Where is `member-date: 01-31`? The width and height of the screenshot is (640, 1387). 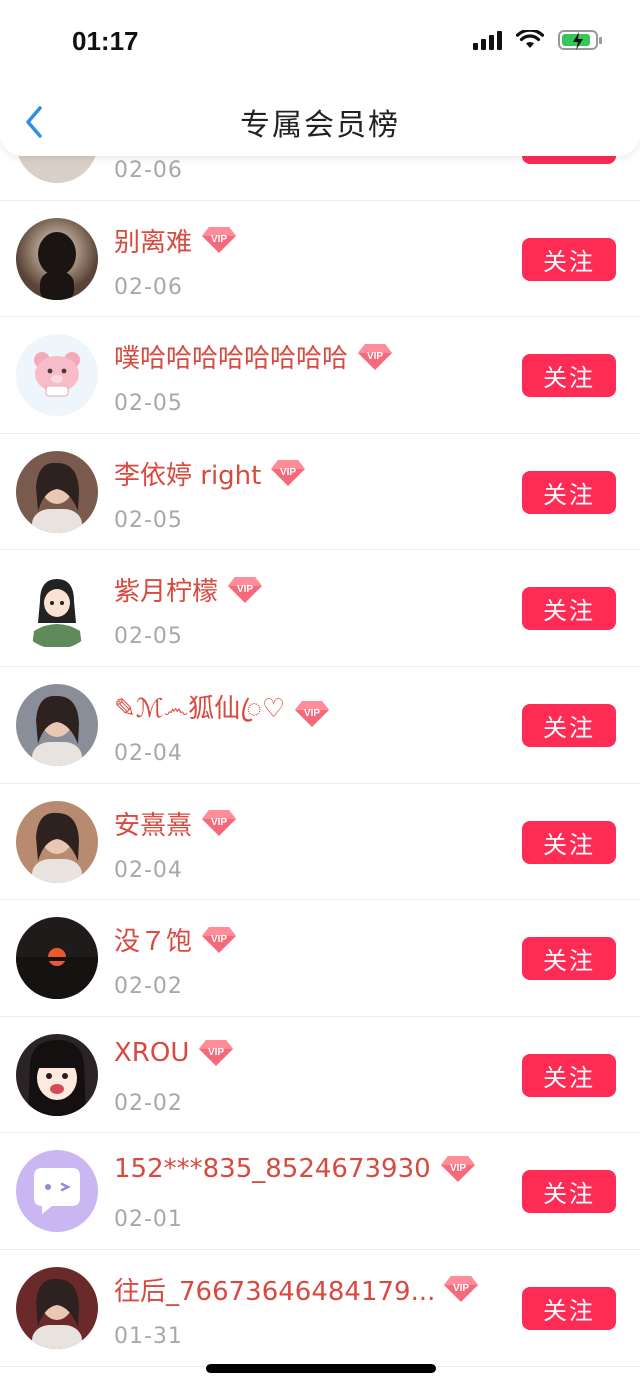
member-date: 01-31 is located at coordinates (148, 1336).